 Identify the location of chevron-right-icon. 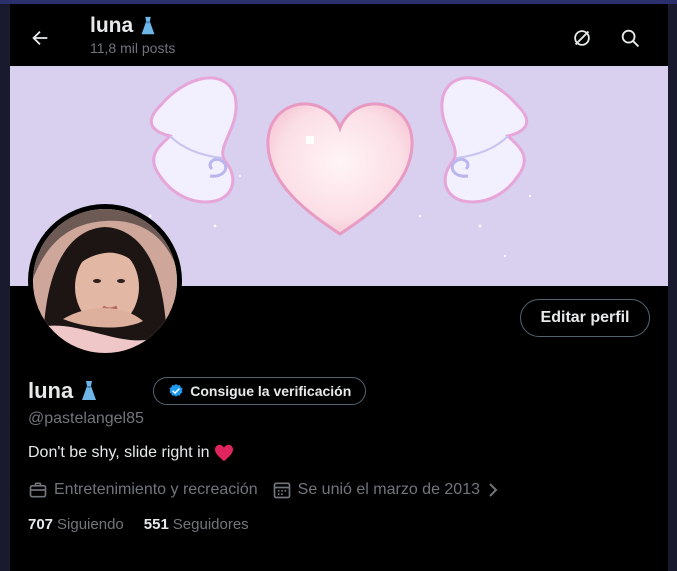
(493, 490).